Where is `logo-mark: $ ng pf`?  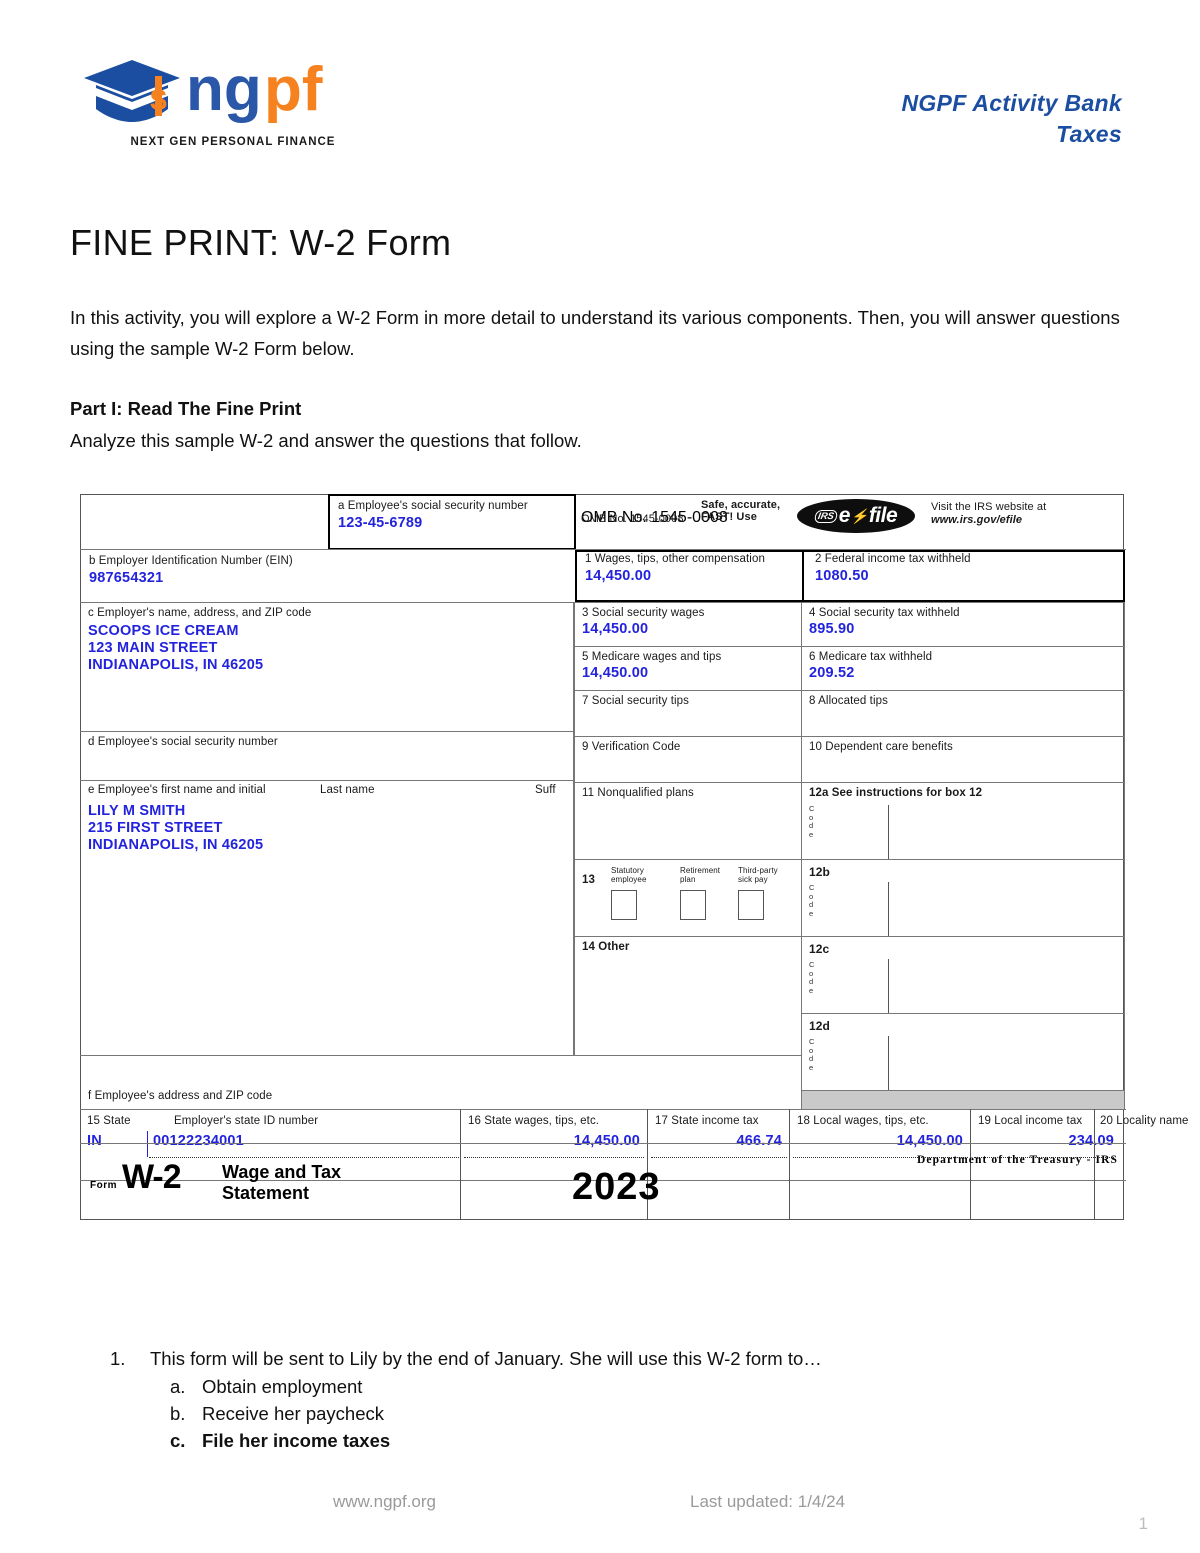 logo-mark: $ ng pf is located at coordinates (233, 91).